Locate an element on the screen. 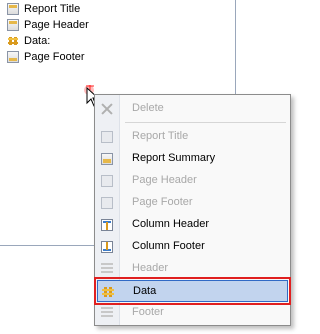  report-summary-icon is located at coordinates (107, 159).